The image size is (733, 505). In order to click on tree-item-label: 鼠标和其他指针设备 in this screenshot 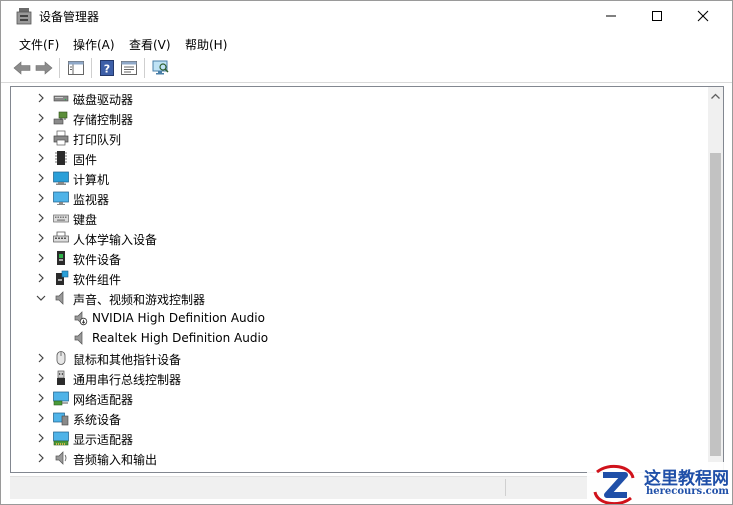, I will do `click(127, 360)`.